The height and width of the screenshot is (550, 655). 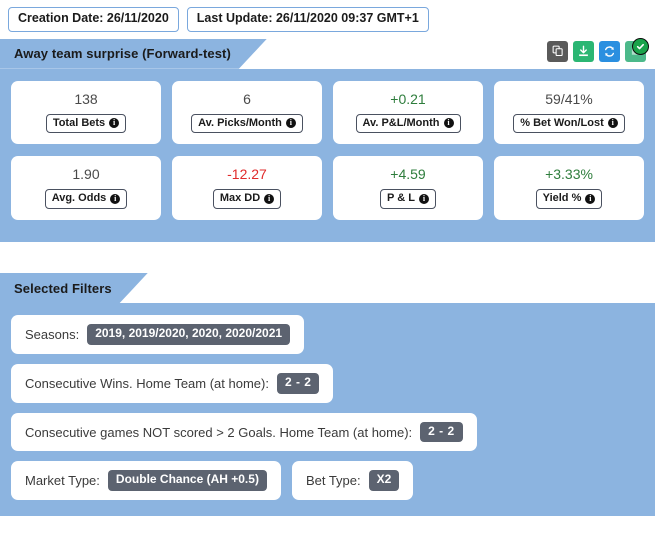 I want to click on stat-value: 59/41%, so click(x=569, y=98).